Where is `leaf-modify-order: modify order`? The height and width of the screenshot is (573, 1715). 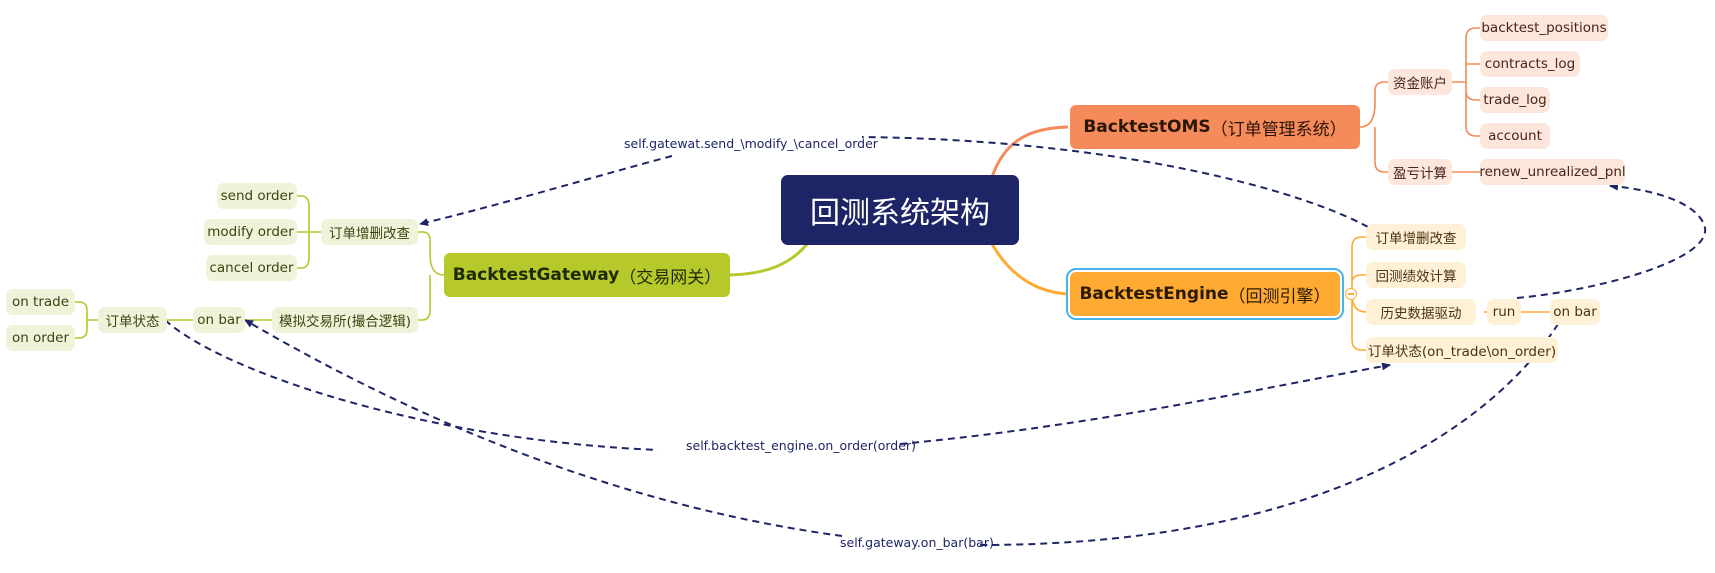 leaf-modify-order: modify order is located at coordinates (250, 232).